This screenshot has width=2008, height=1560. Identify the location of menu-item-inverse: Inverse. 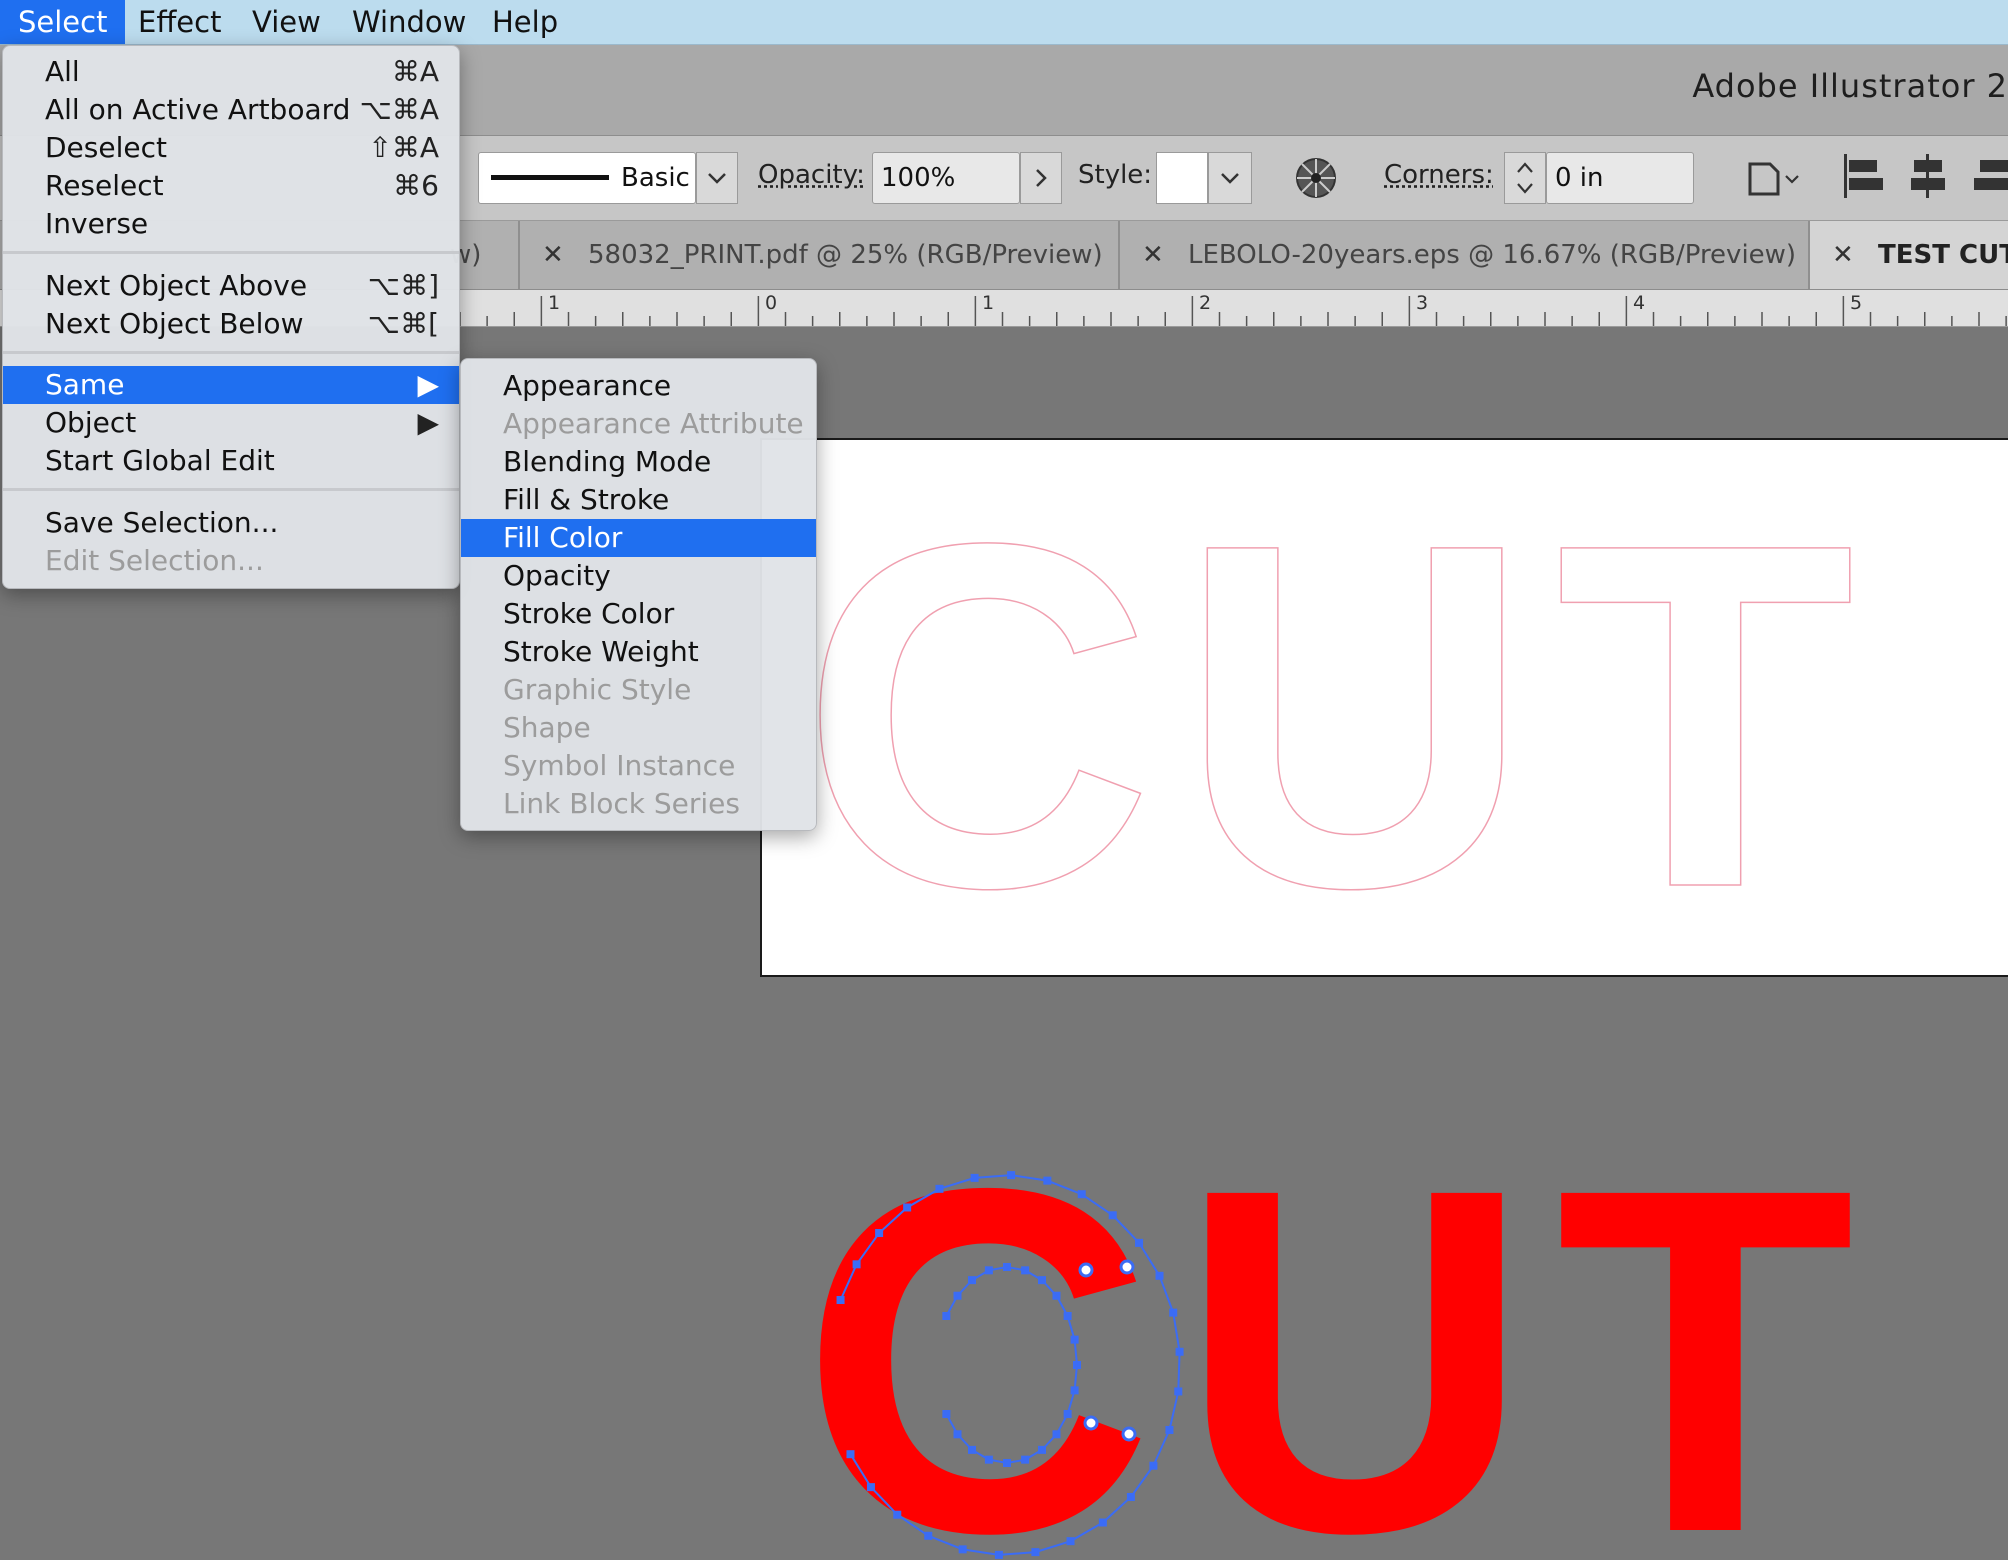
(231, 224).